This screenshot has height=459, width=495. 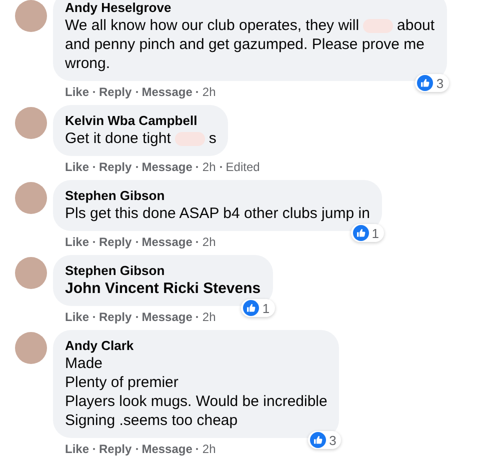 I want to click on comment-text: Pls get this done ASAP b4 other clubs jump in, so click(x=217, y=213).